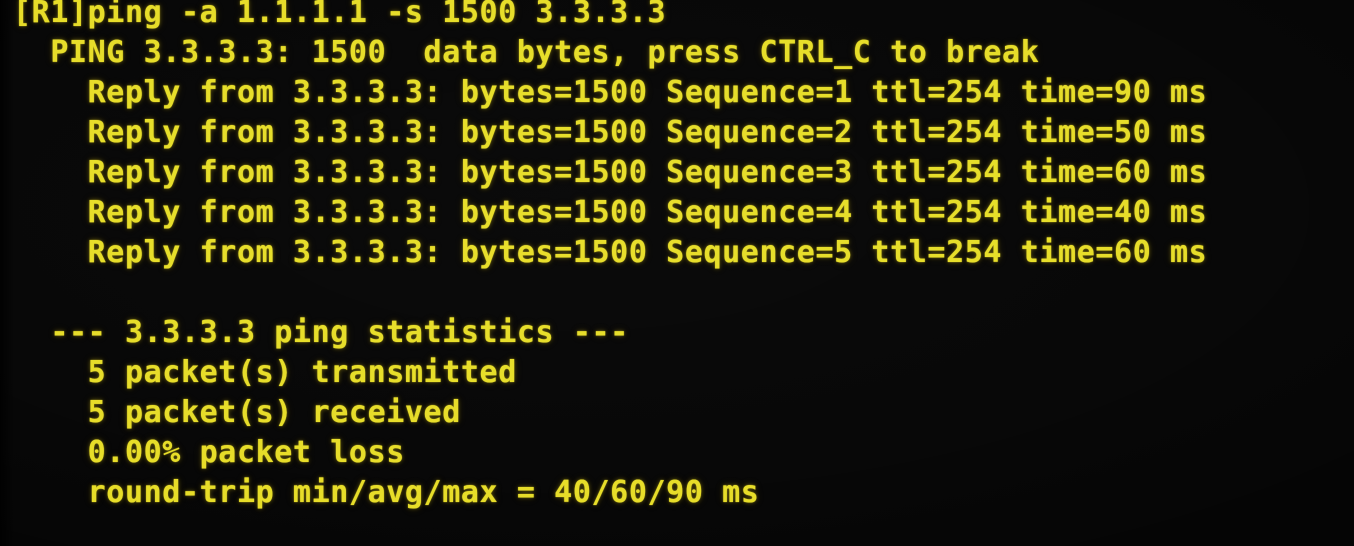 The height and width of the screenshot is (546, 1354). What do you see at coordinates (677, 293) in the screenshot?
I see `blank-separator-line` at bounding box center [677, 293].